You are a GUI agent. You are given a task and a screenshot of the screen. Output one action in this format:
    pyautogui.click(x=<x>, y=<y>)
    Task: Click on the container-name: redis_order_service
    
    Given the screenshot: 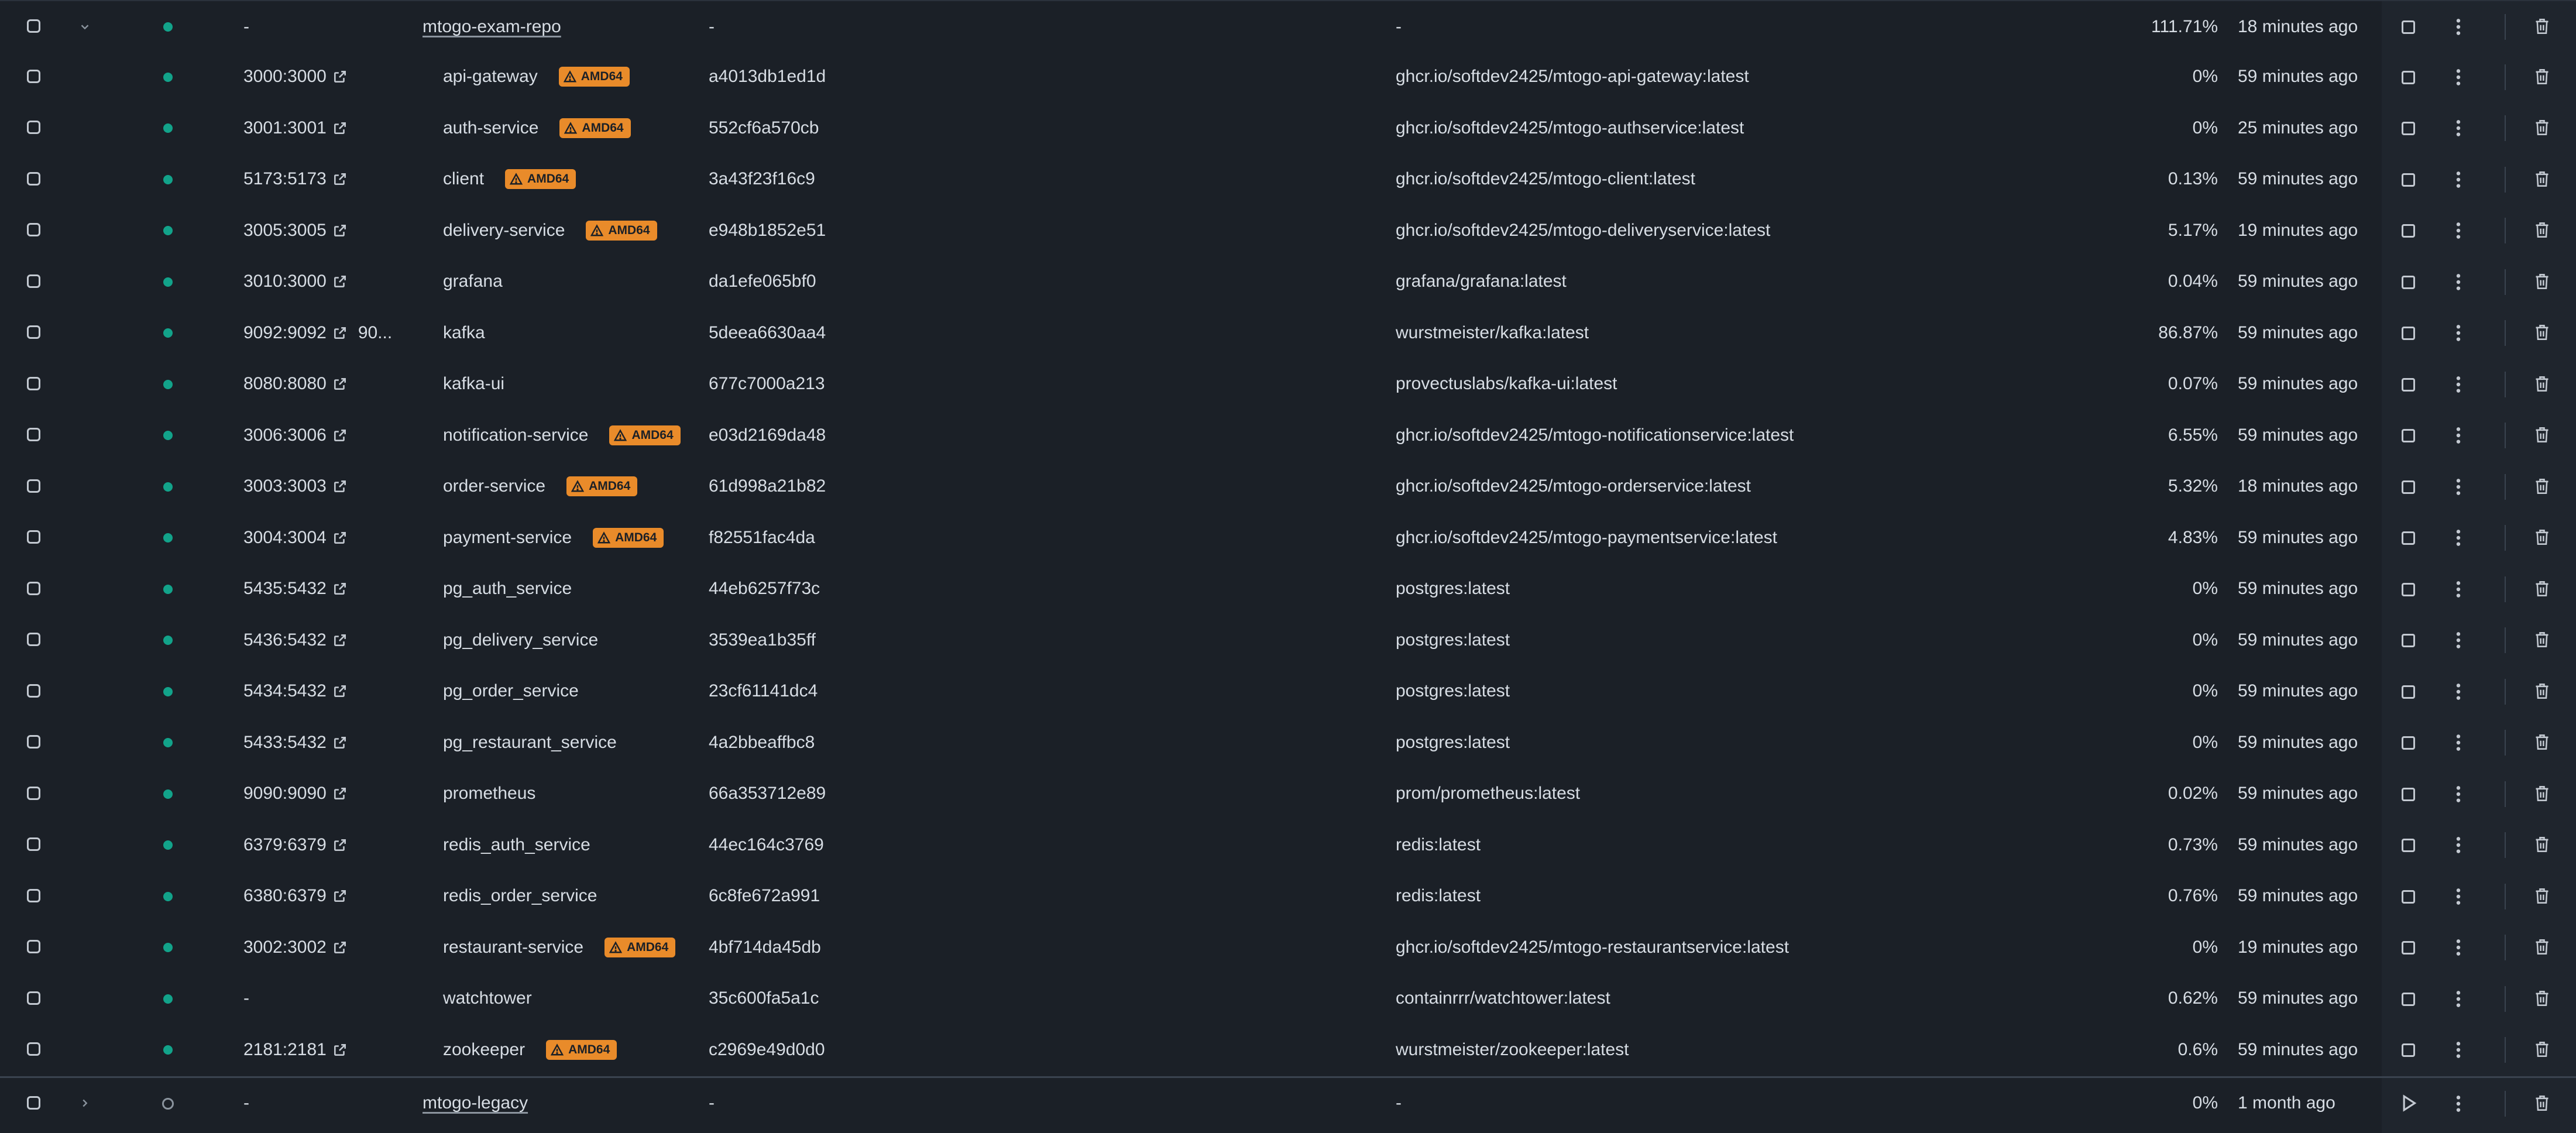 What is the action you would take?
    pyautogui.click(x=520, y=896)
    